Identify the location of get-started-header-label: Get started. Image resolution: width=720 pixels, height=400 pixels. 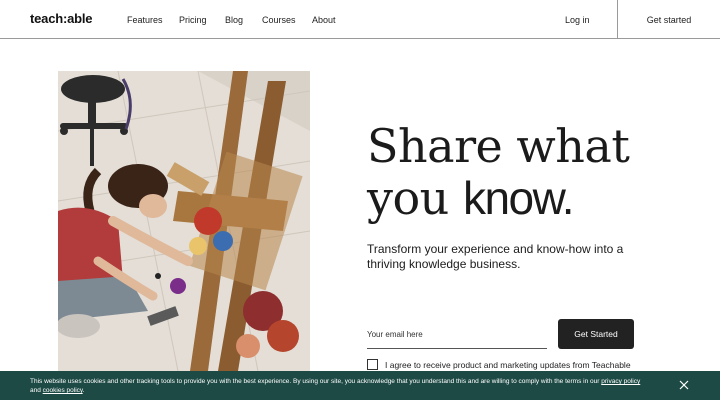
(669, 19).